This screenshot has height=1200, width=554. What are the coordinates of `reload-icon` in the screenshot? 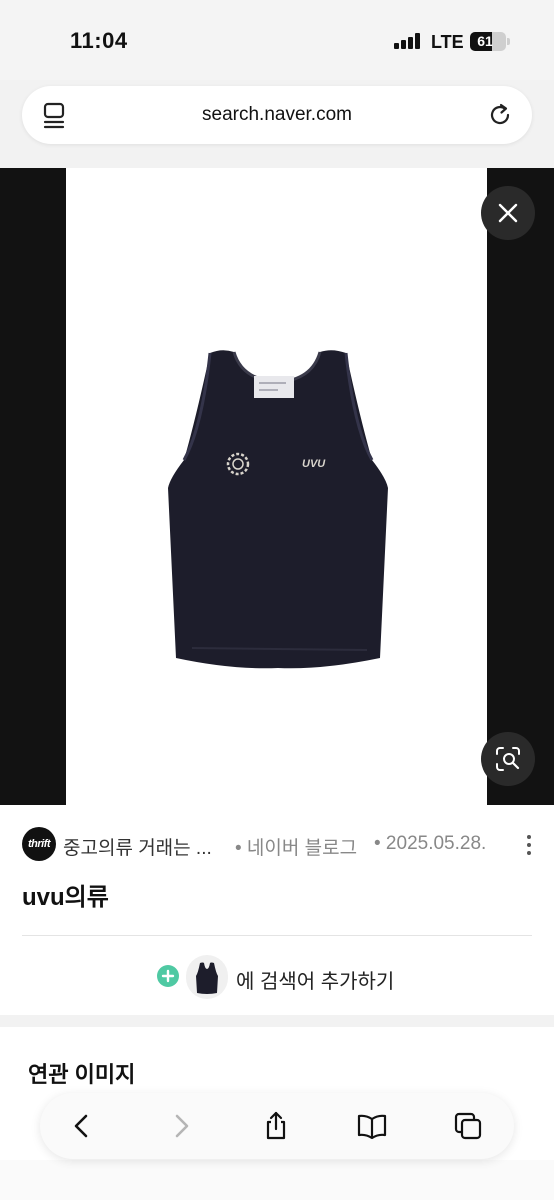 It's located at (500, 115).